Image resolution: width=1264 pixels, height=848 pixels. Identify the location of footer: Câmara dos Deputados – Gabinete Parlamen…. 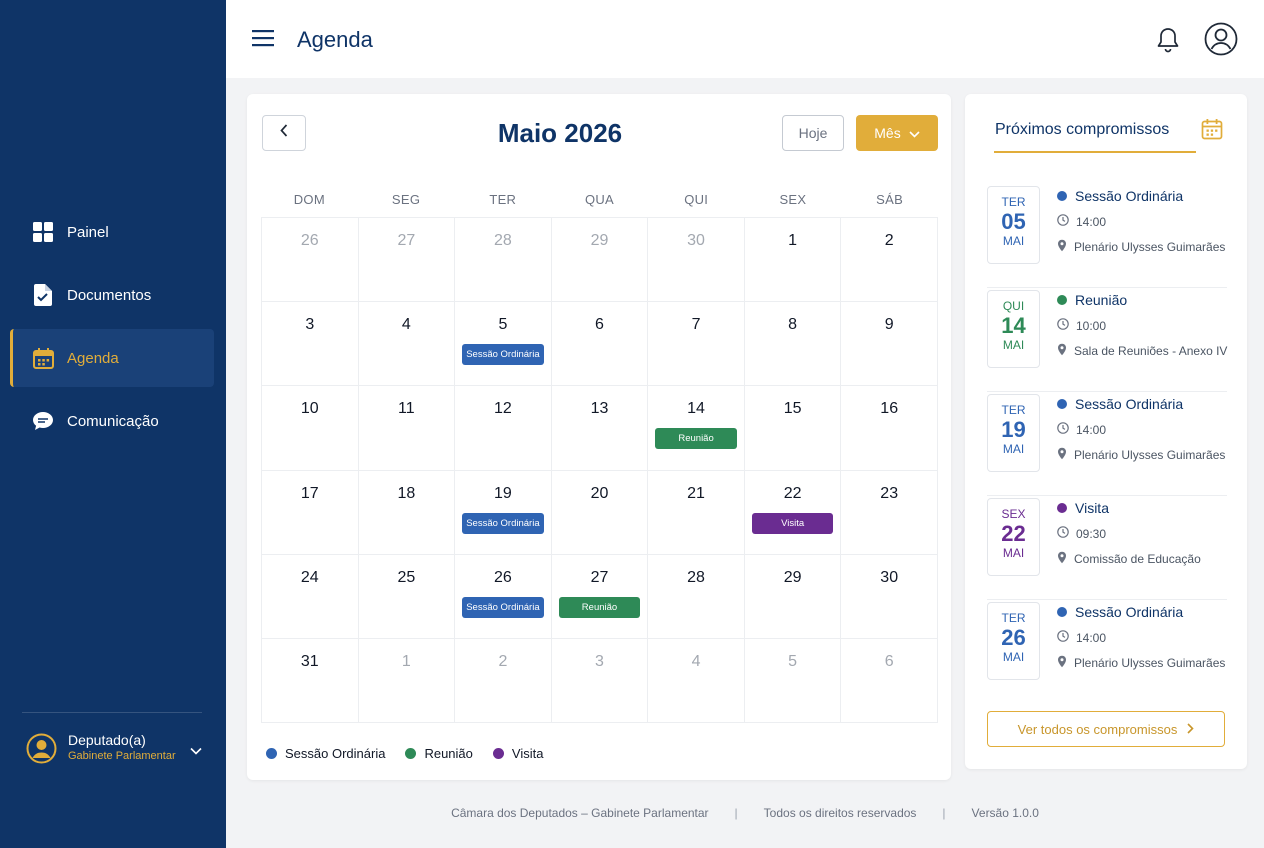
(745, 813).